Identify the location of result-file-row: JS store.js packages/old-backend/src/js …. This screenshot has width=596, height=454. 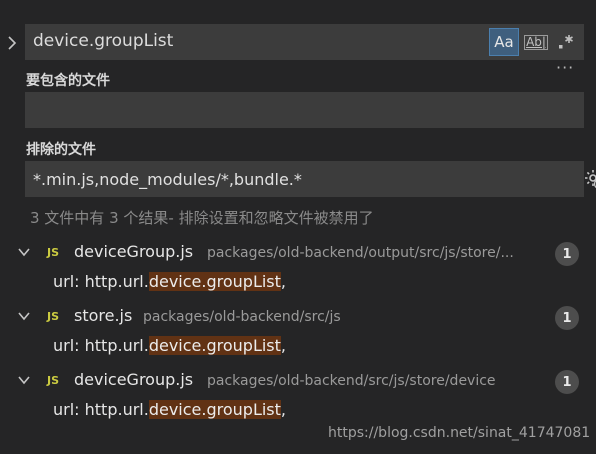
(298, 317).